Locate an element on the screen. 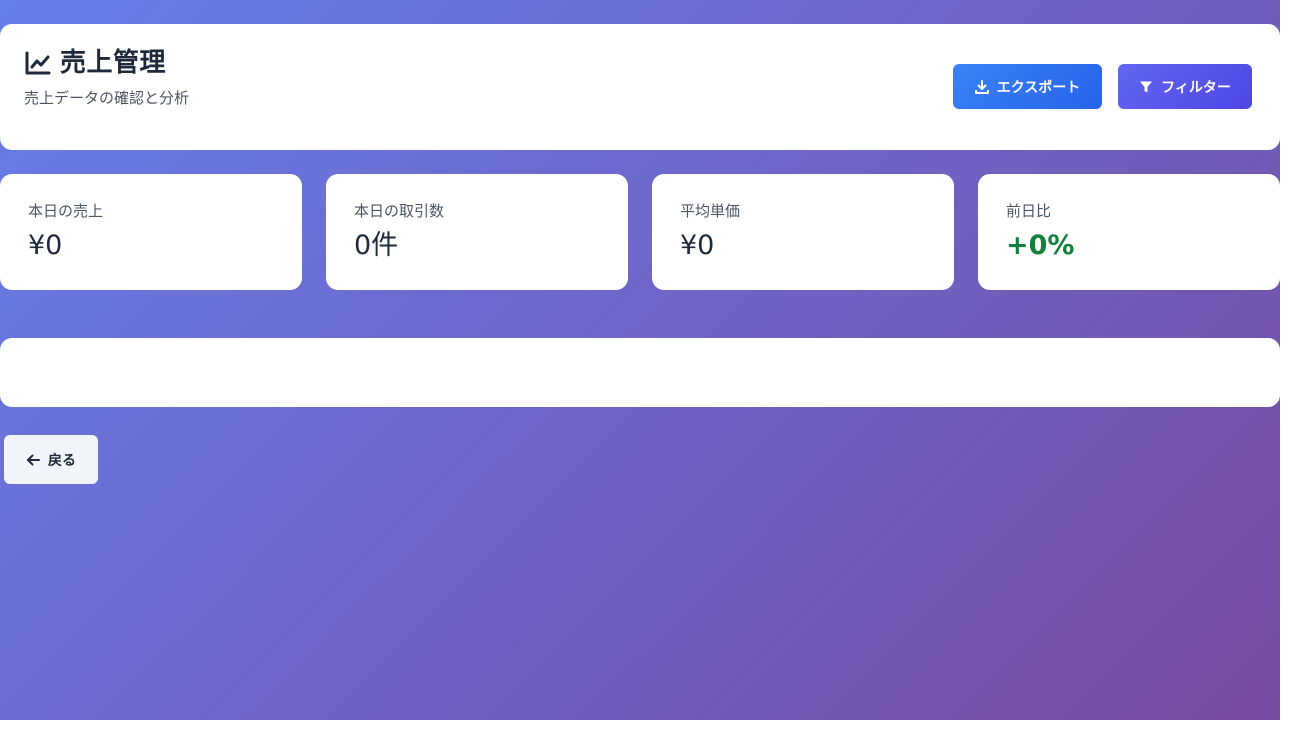  stat-card-today-transactions: 本日の取引数 0件 is located at coordinates (477, 232).